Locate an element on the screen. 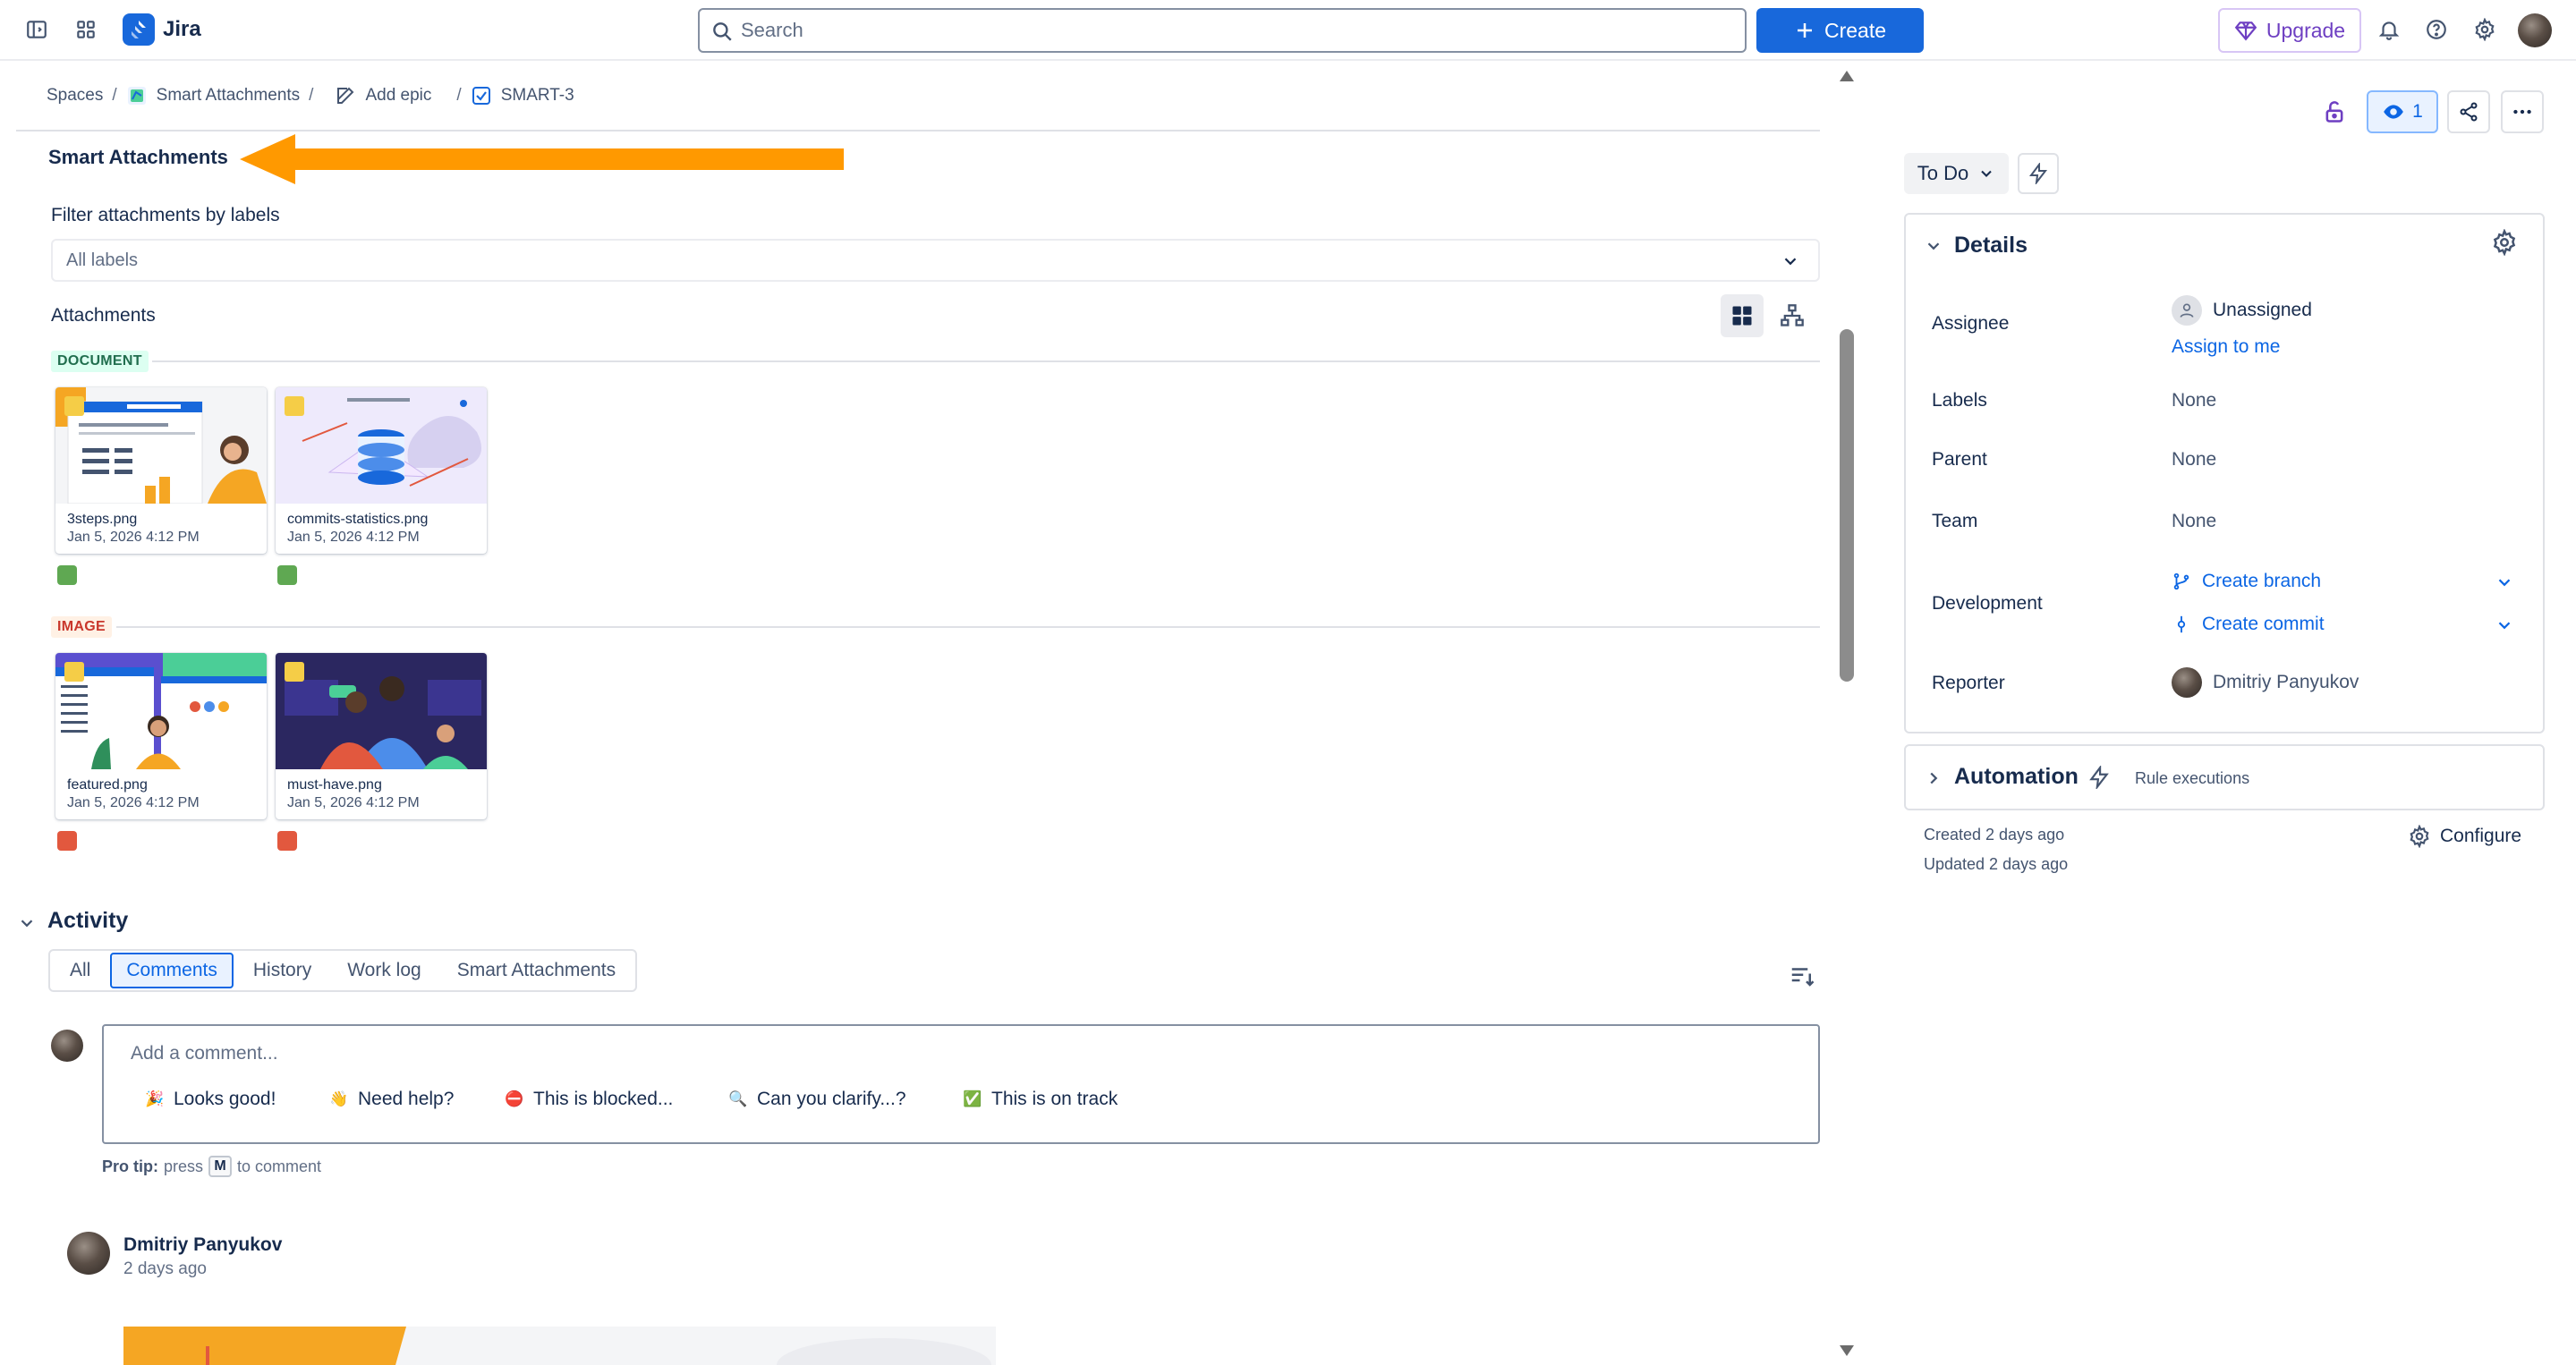 This screenshot has height=1365, width=2576. parent-value: None is located at coordinates (2194, 460).